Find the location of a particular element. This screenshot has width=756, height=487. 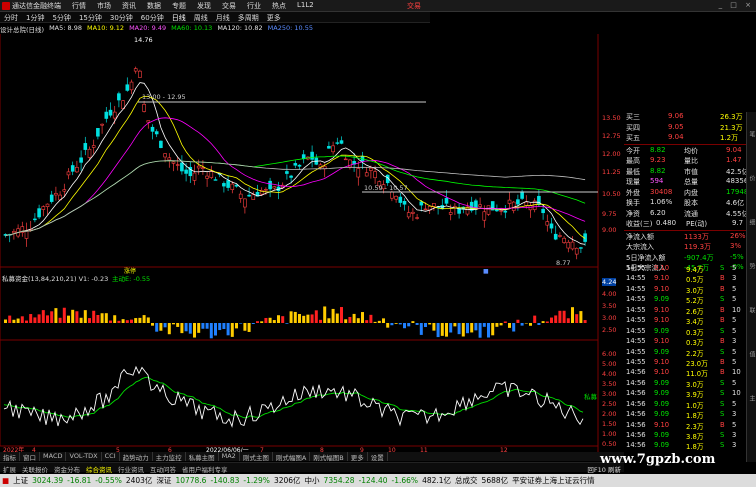

tab-ma2: MA2 is located at coordinates (229, 456).